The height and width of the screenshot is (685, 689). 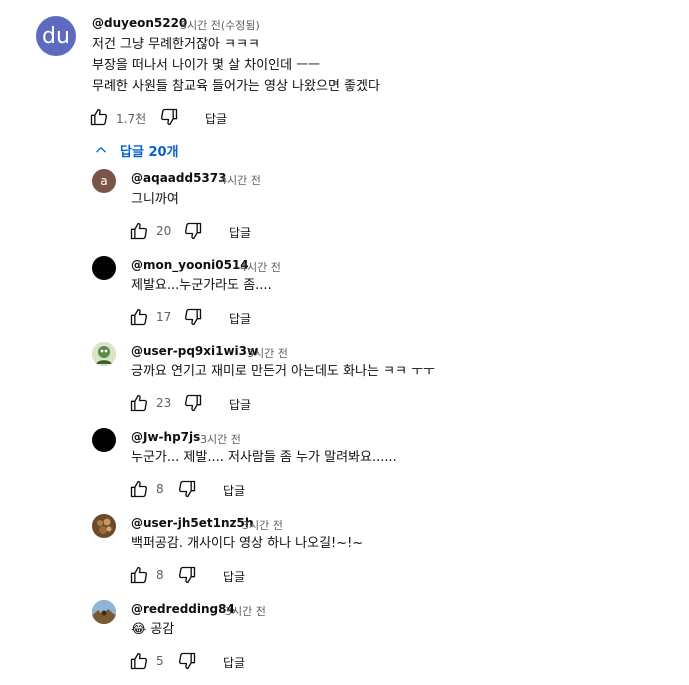 What do you see at coordinates (283, 371) in the screenshot?
I see `reply-text: 긍까요 연기고 재미로 만든거 아는데도 화나는 ㅋㅋ ㅜㅜ` at bounding box center [283, 371].